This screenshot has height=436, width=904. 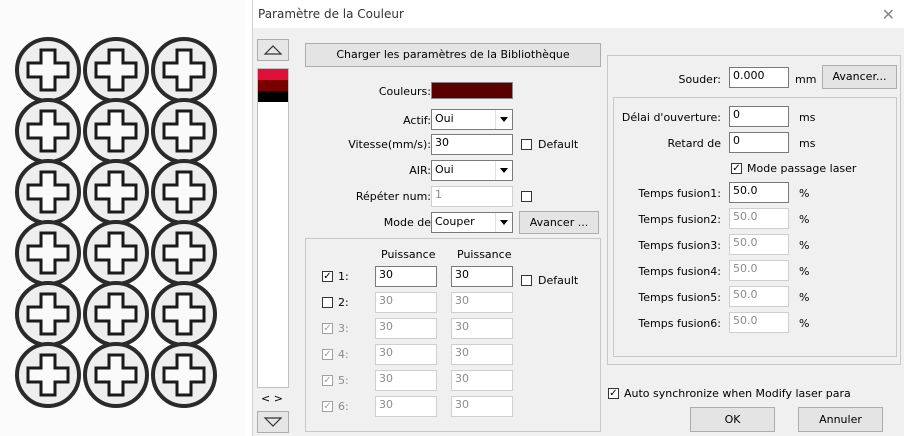 I want to click on power-row-2-checkbox, so click(x=327, y=302).